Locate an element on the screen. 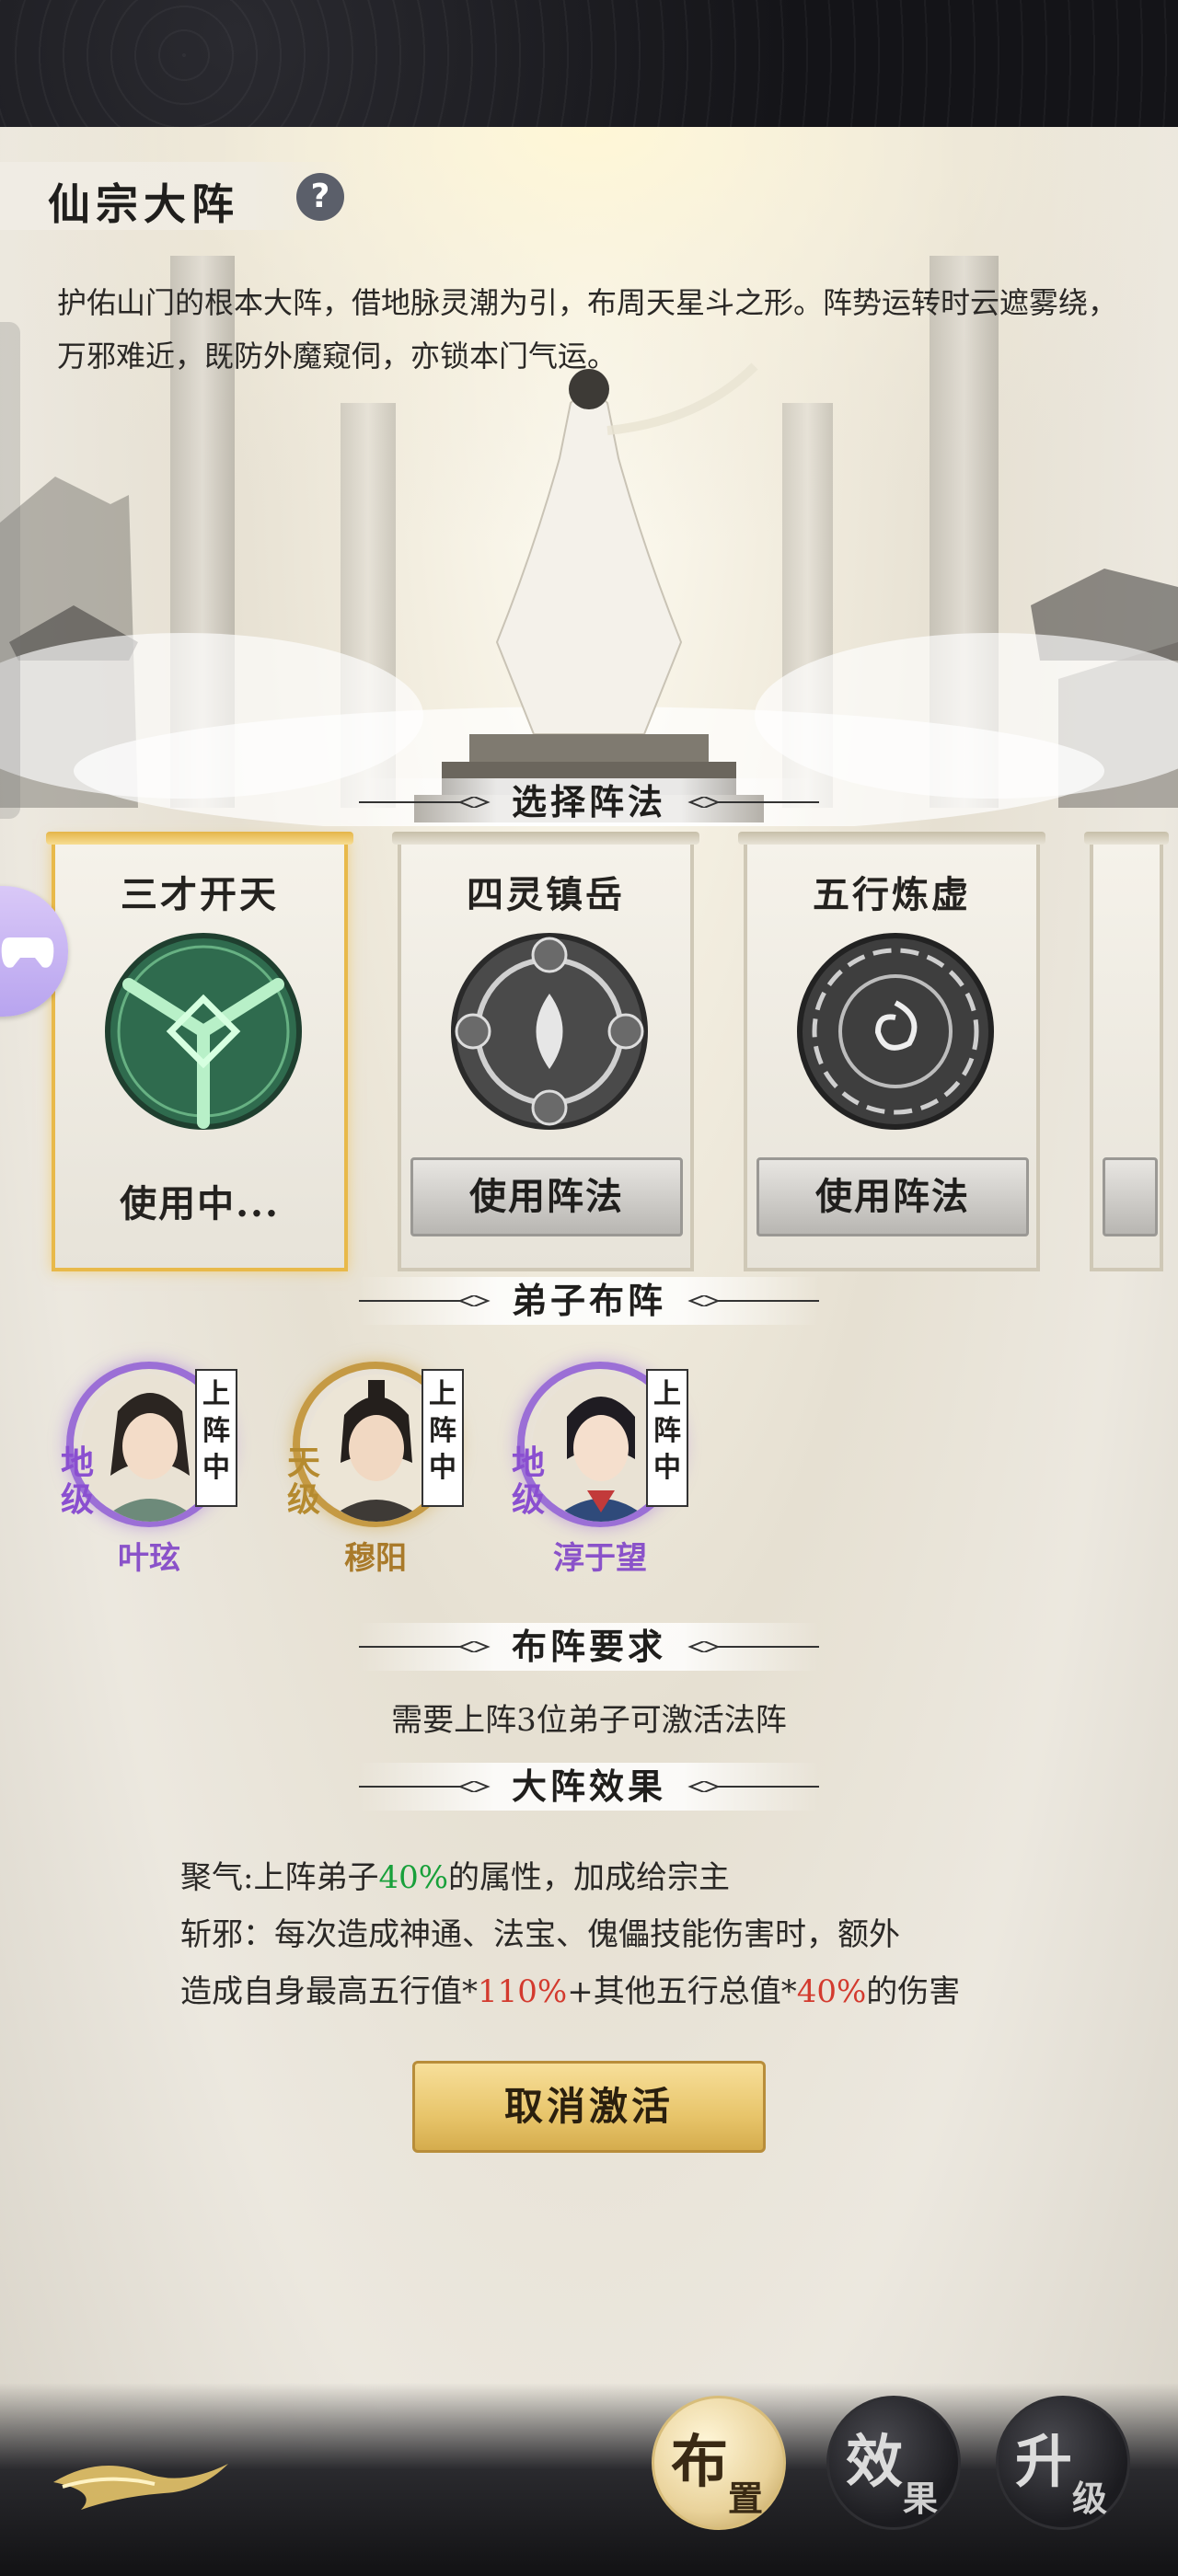 This screenshot has width=1178, height=2576. nav-arrange-button: 布置 is located at coordinates (719, 2463).